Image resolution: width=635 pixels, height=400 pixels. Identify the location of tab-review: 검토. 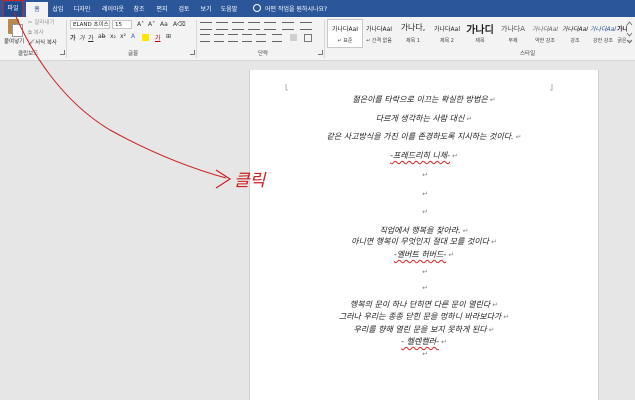
(184, 10).